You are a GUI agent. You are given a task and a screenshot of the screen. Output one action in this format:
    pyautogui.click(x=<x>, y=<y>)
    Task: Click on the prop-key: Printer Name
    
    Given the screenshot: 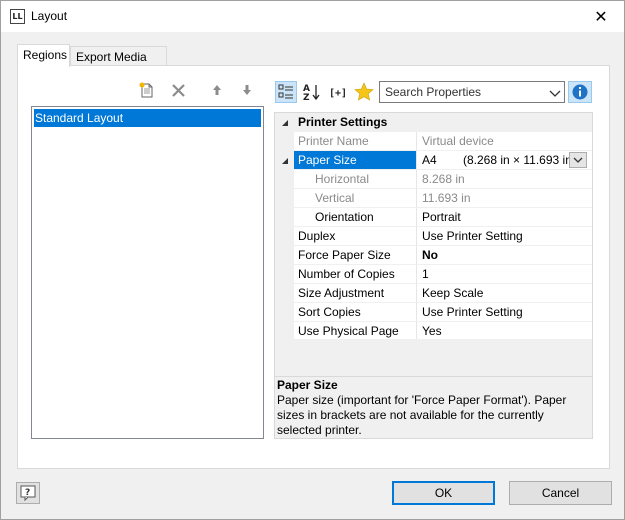 What is the action you would take?
    pyautogui.click(x=355, y=141)
    